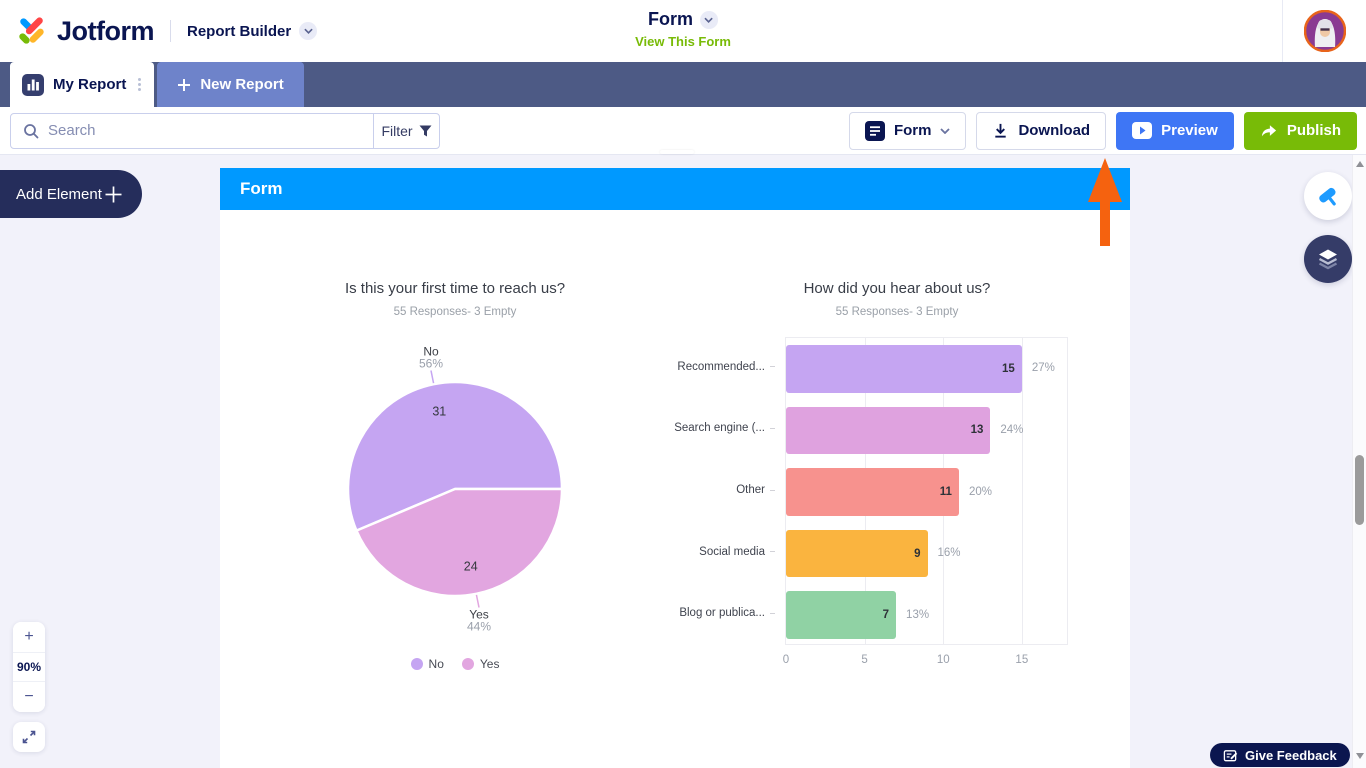 The height and width of the screenshot is (768, 1366). Describe the element at coordinates (980, 491) in the screenshot. I see `bar-percent-label: 20%` at that location.